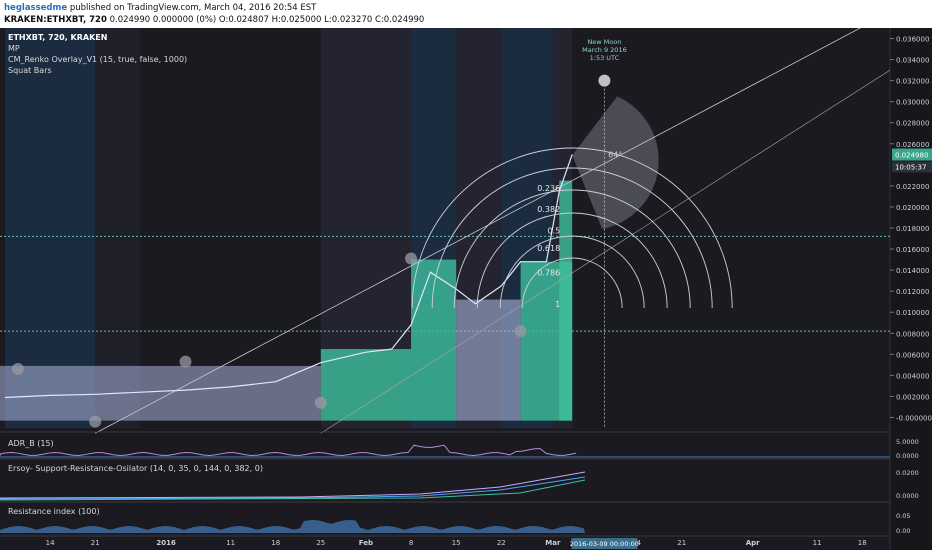  I want to click on y-tick-label: 0.014000, so click(912, 271).